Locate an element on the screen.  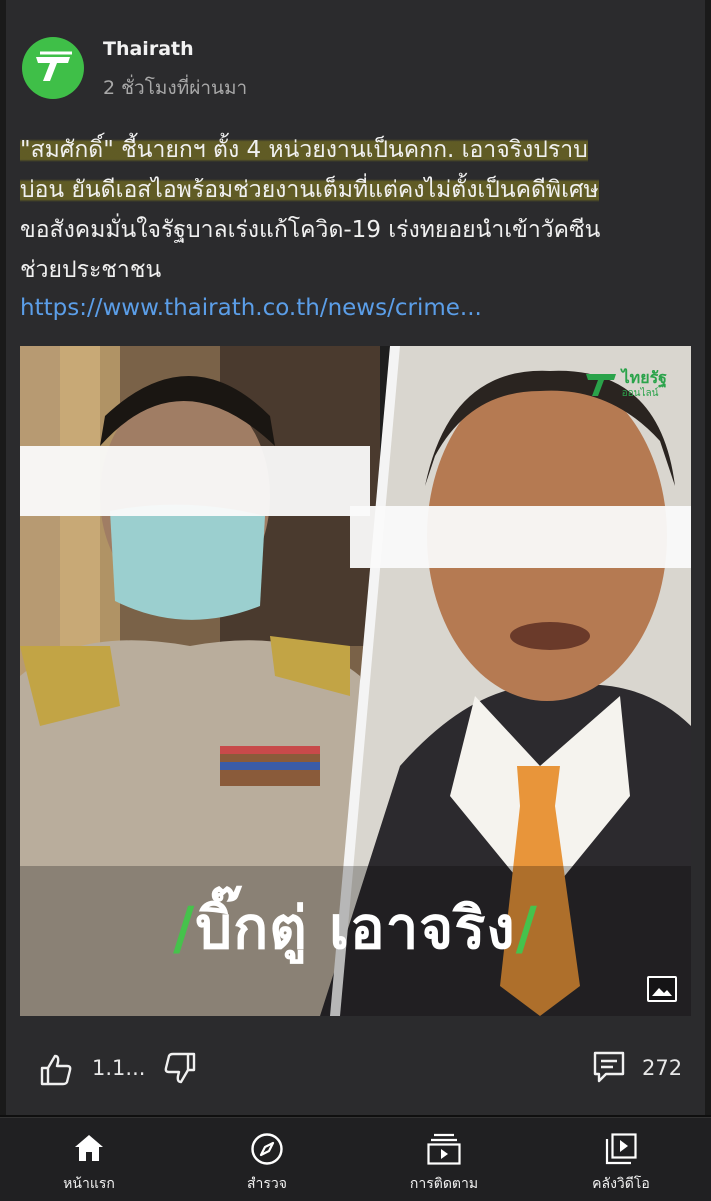
nav-label-following: การติดตาม is located at coordinates (444, 1184).